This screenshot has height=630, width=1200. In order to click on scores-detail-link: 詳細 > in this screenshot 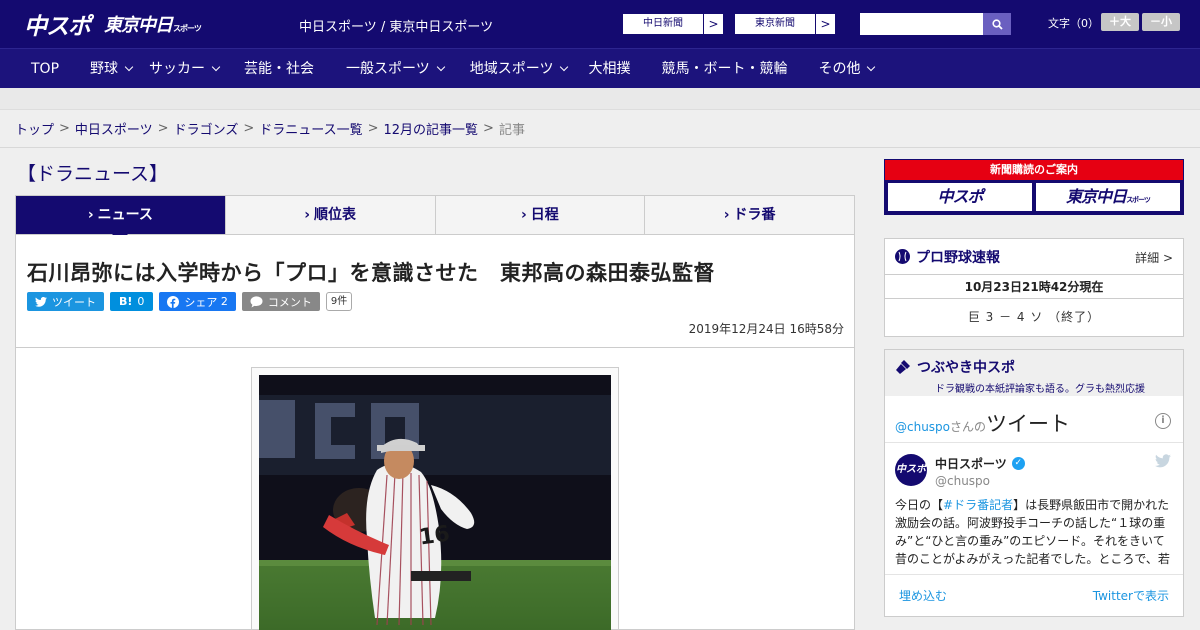, I will do `click(1154, 257)`.